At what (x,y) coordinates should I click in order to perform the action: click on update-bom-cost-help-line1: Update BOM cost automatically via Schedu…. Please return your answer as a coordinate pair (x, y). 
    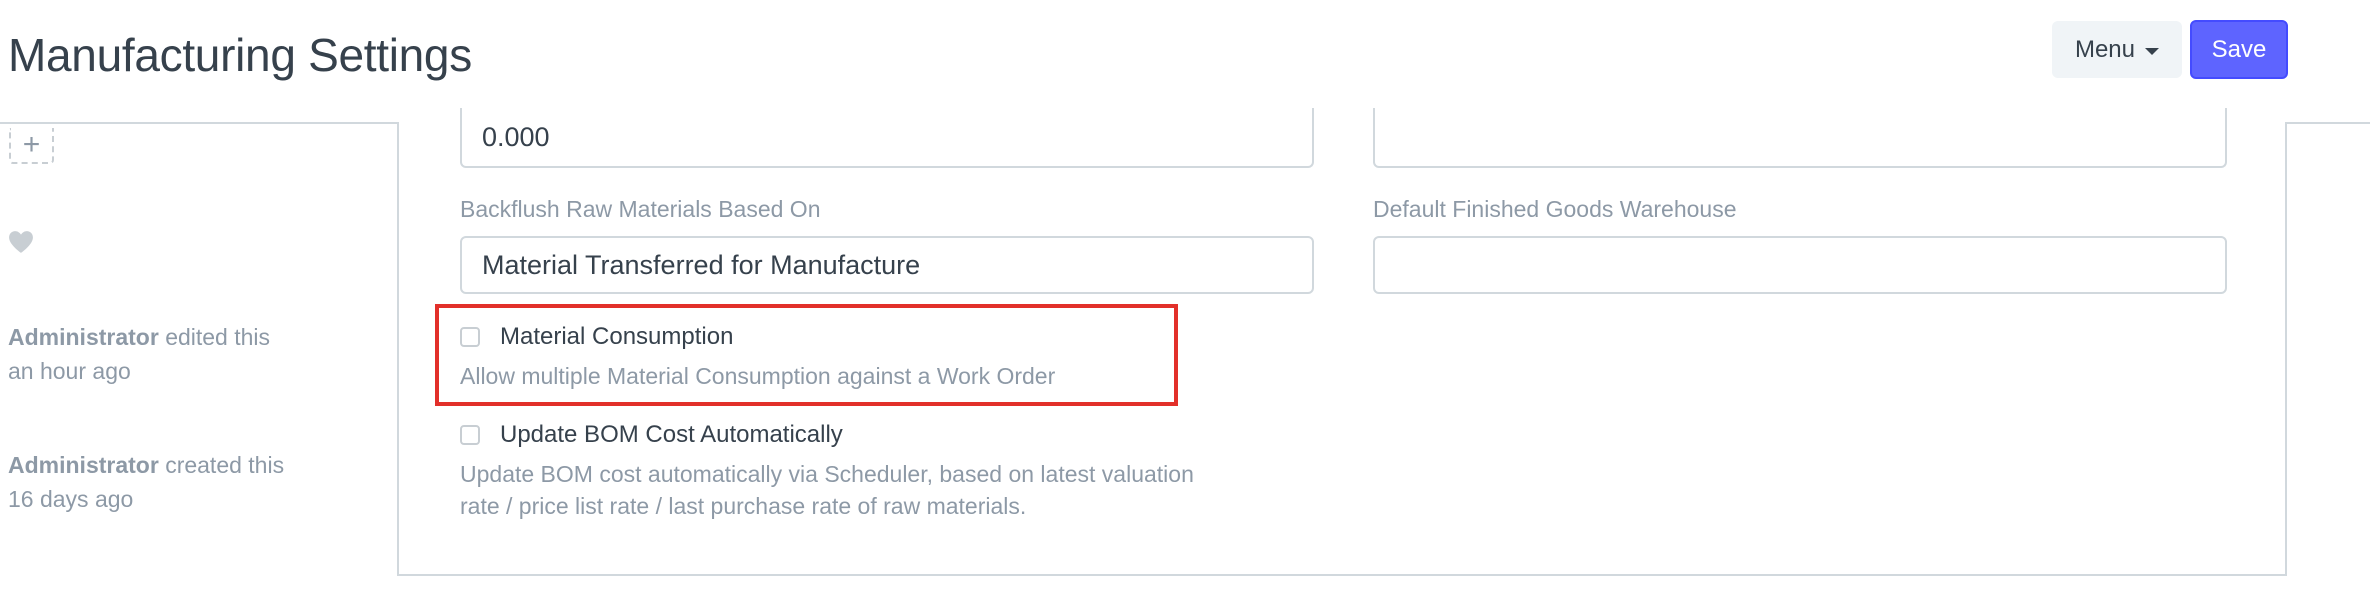
    Looking at the image, I should click on (827, 474).